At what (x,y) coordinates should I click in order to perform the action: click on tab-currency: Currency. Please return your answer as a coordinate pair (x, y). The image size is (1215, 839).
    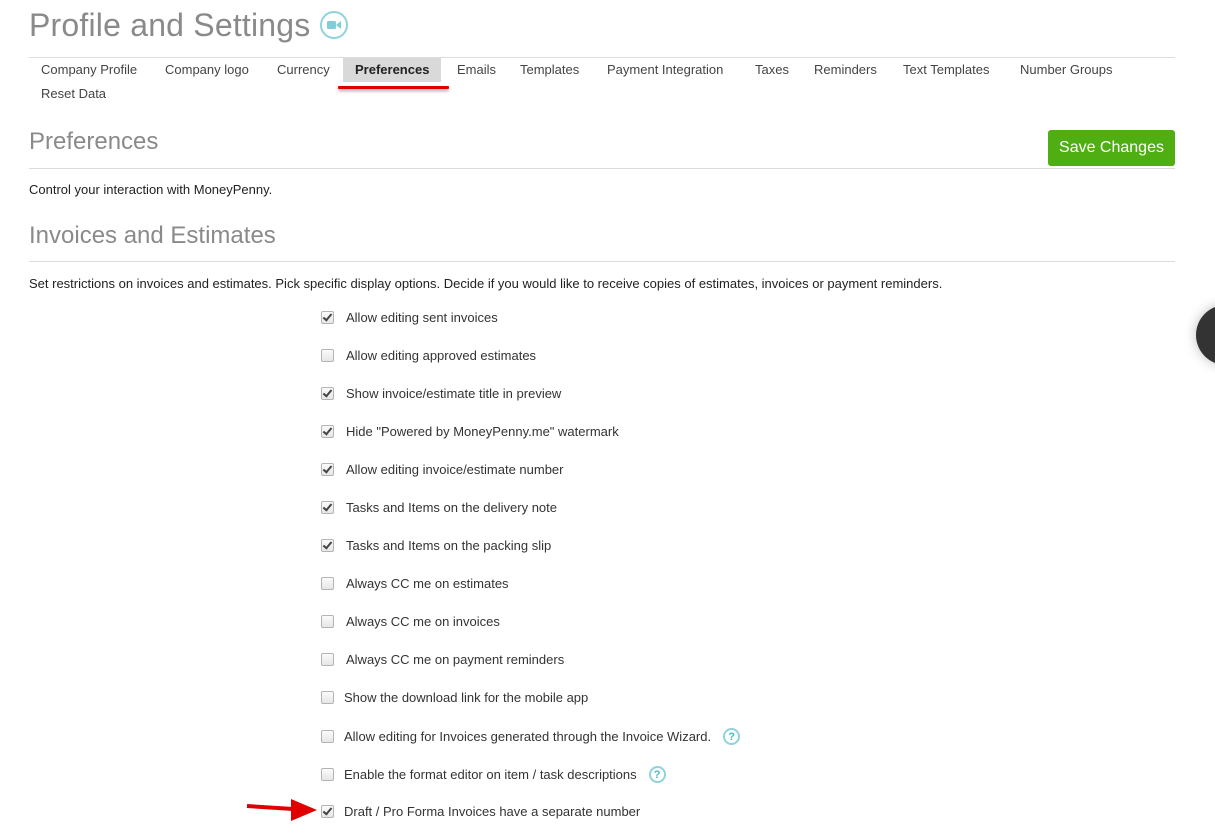
    Looking at the image, I should click on (303, 70).